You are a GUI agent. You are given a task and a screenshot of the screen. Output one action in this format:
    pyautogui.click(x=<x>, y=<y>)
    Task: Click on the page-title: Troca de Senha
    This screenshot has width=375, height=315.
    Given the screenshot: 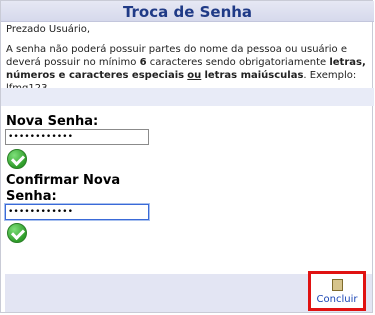 What is the action you would take?
    pyautogui.click(x=187, y=12)
    